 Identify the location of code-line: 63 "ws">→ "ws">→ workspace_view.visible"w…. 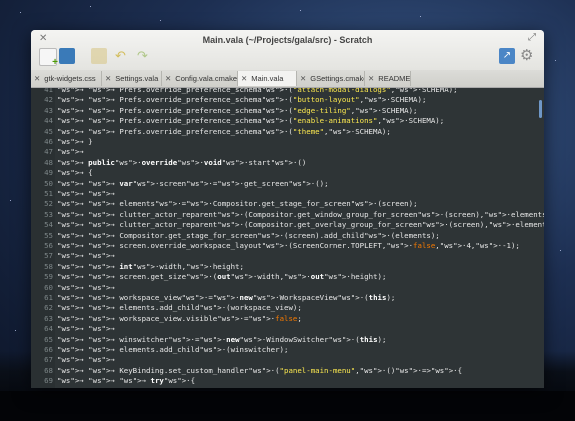
(287, 319).